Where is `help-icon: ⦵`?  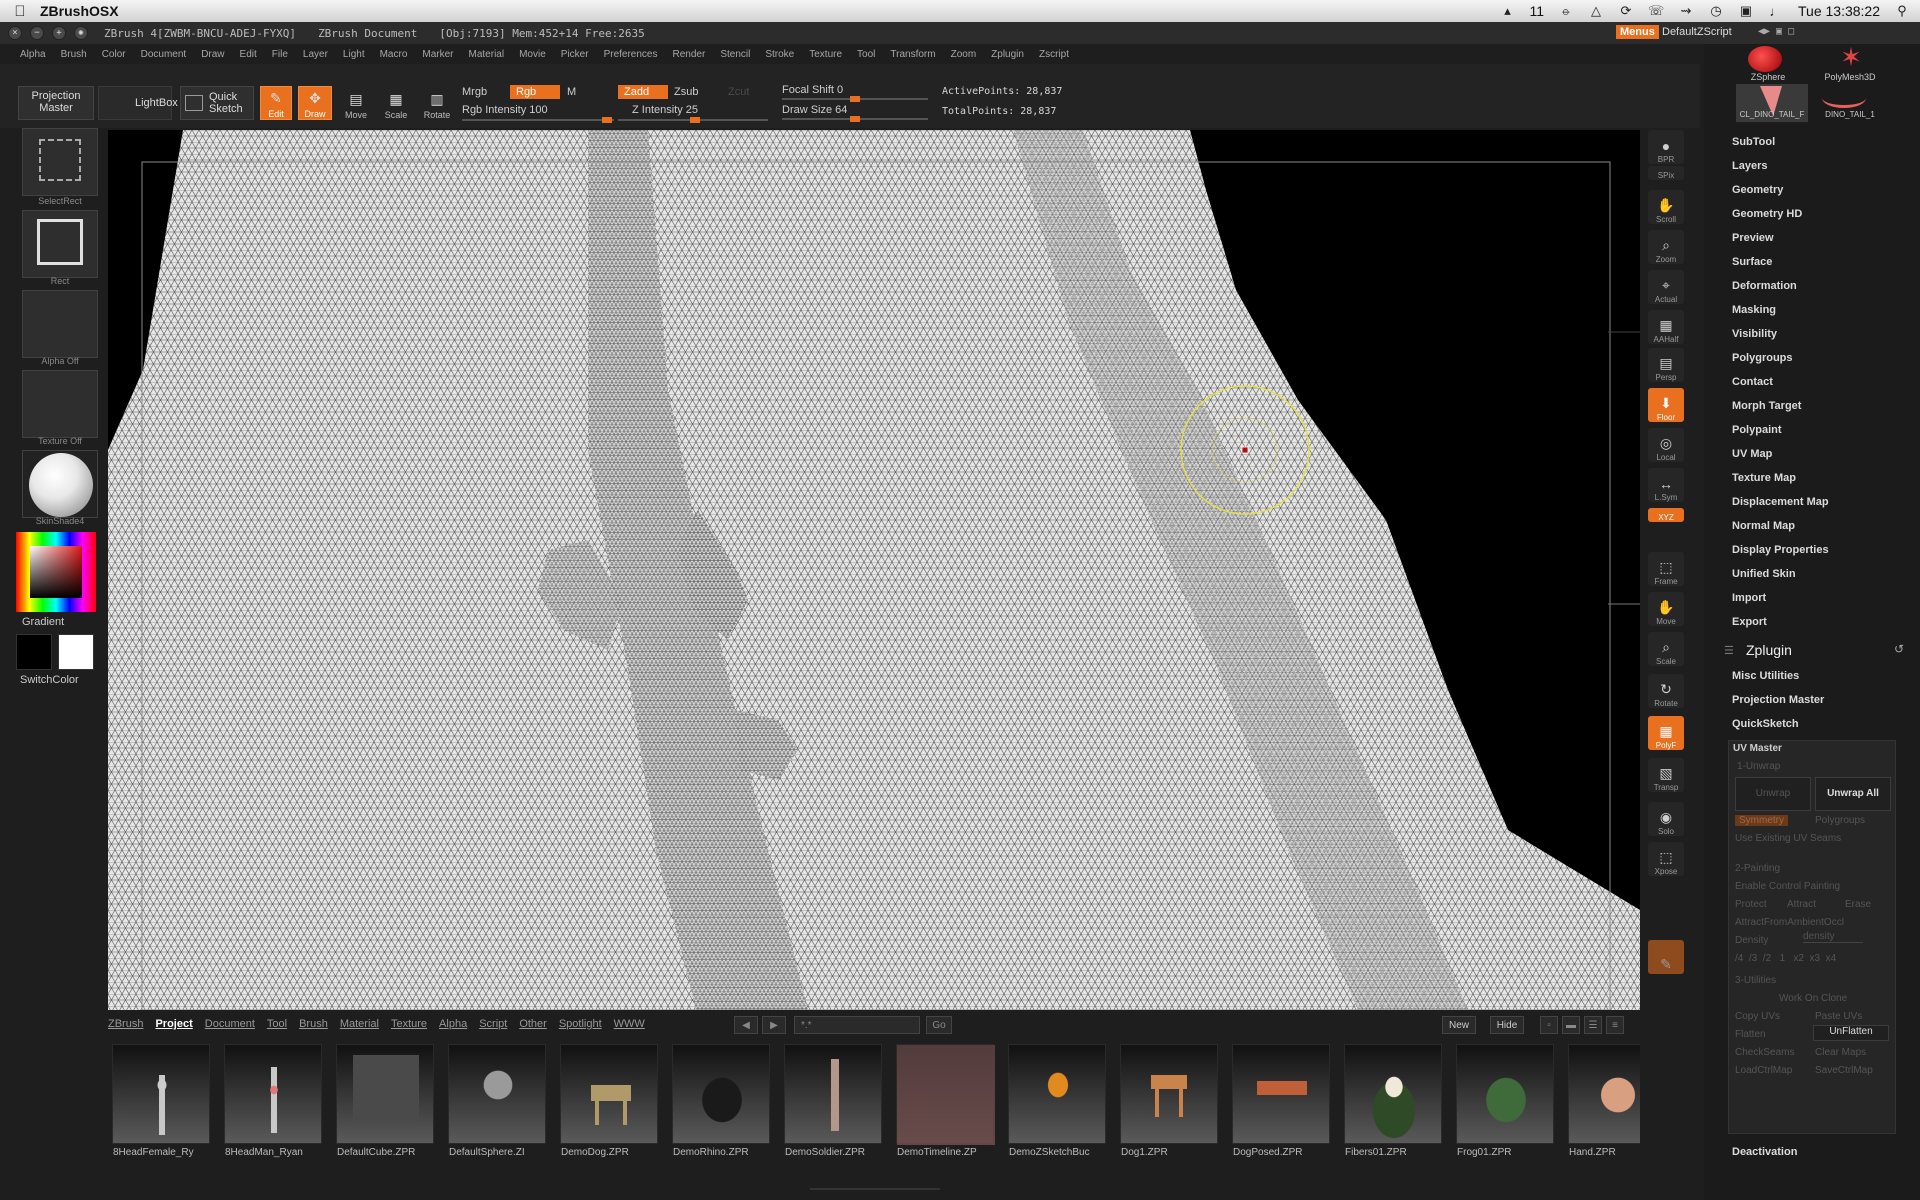 help-icon: ⦵ is located at coordinates (1566, 11).